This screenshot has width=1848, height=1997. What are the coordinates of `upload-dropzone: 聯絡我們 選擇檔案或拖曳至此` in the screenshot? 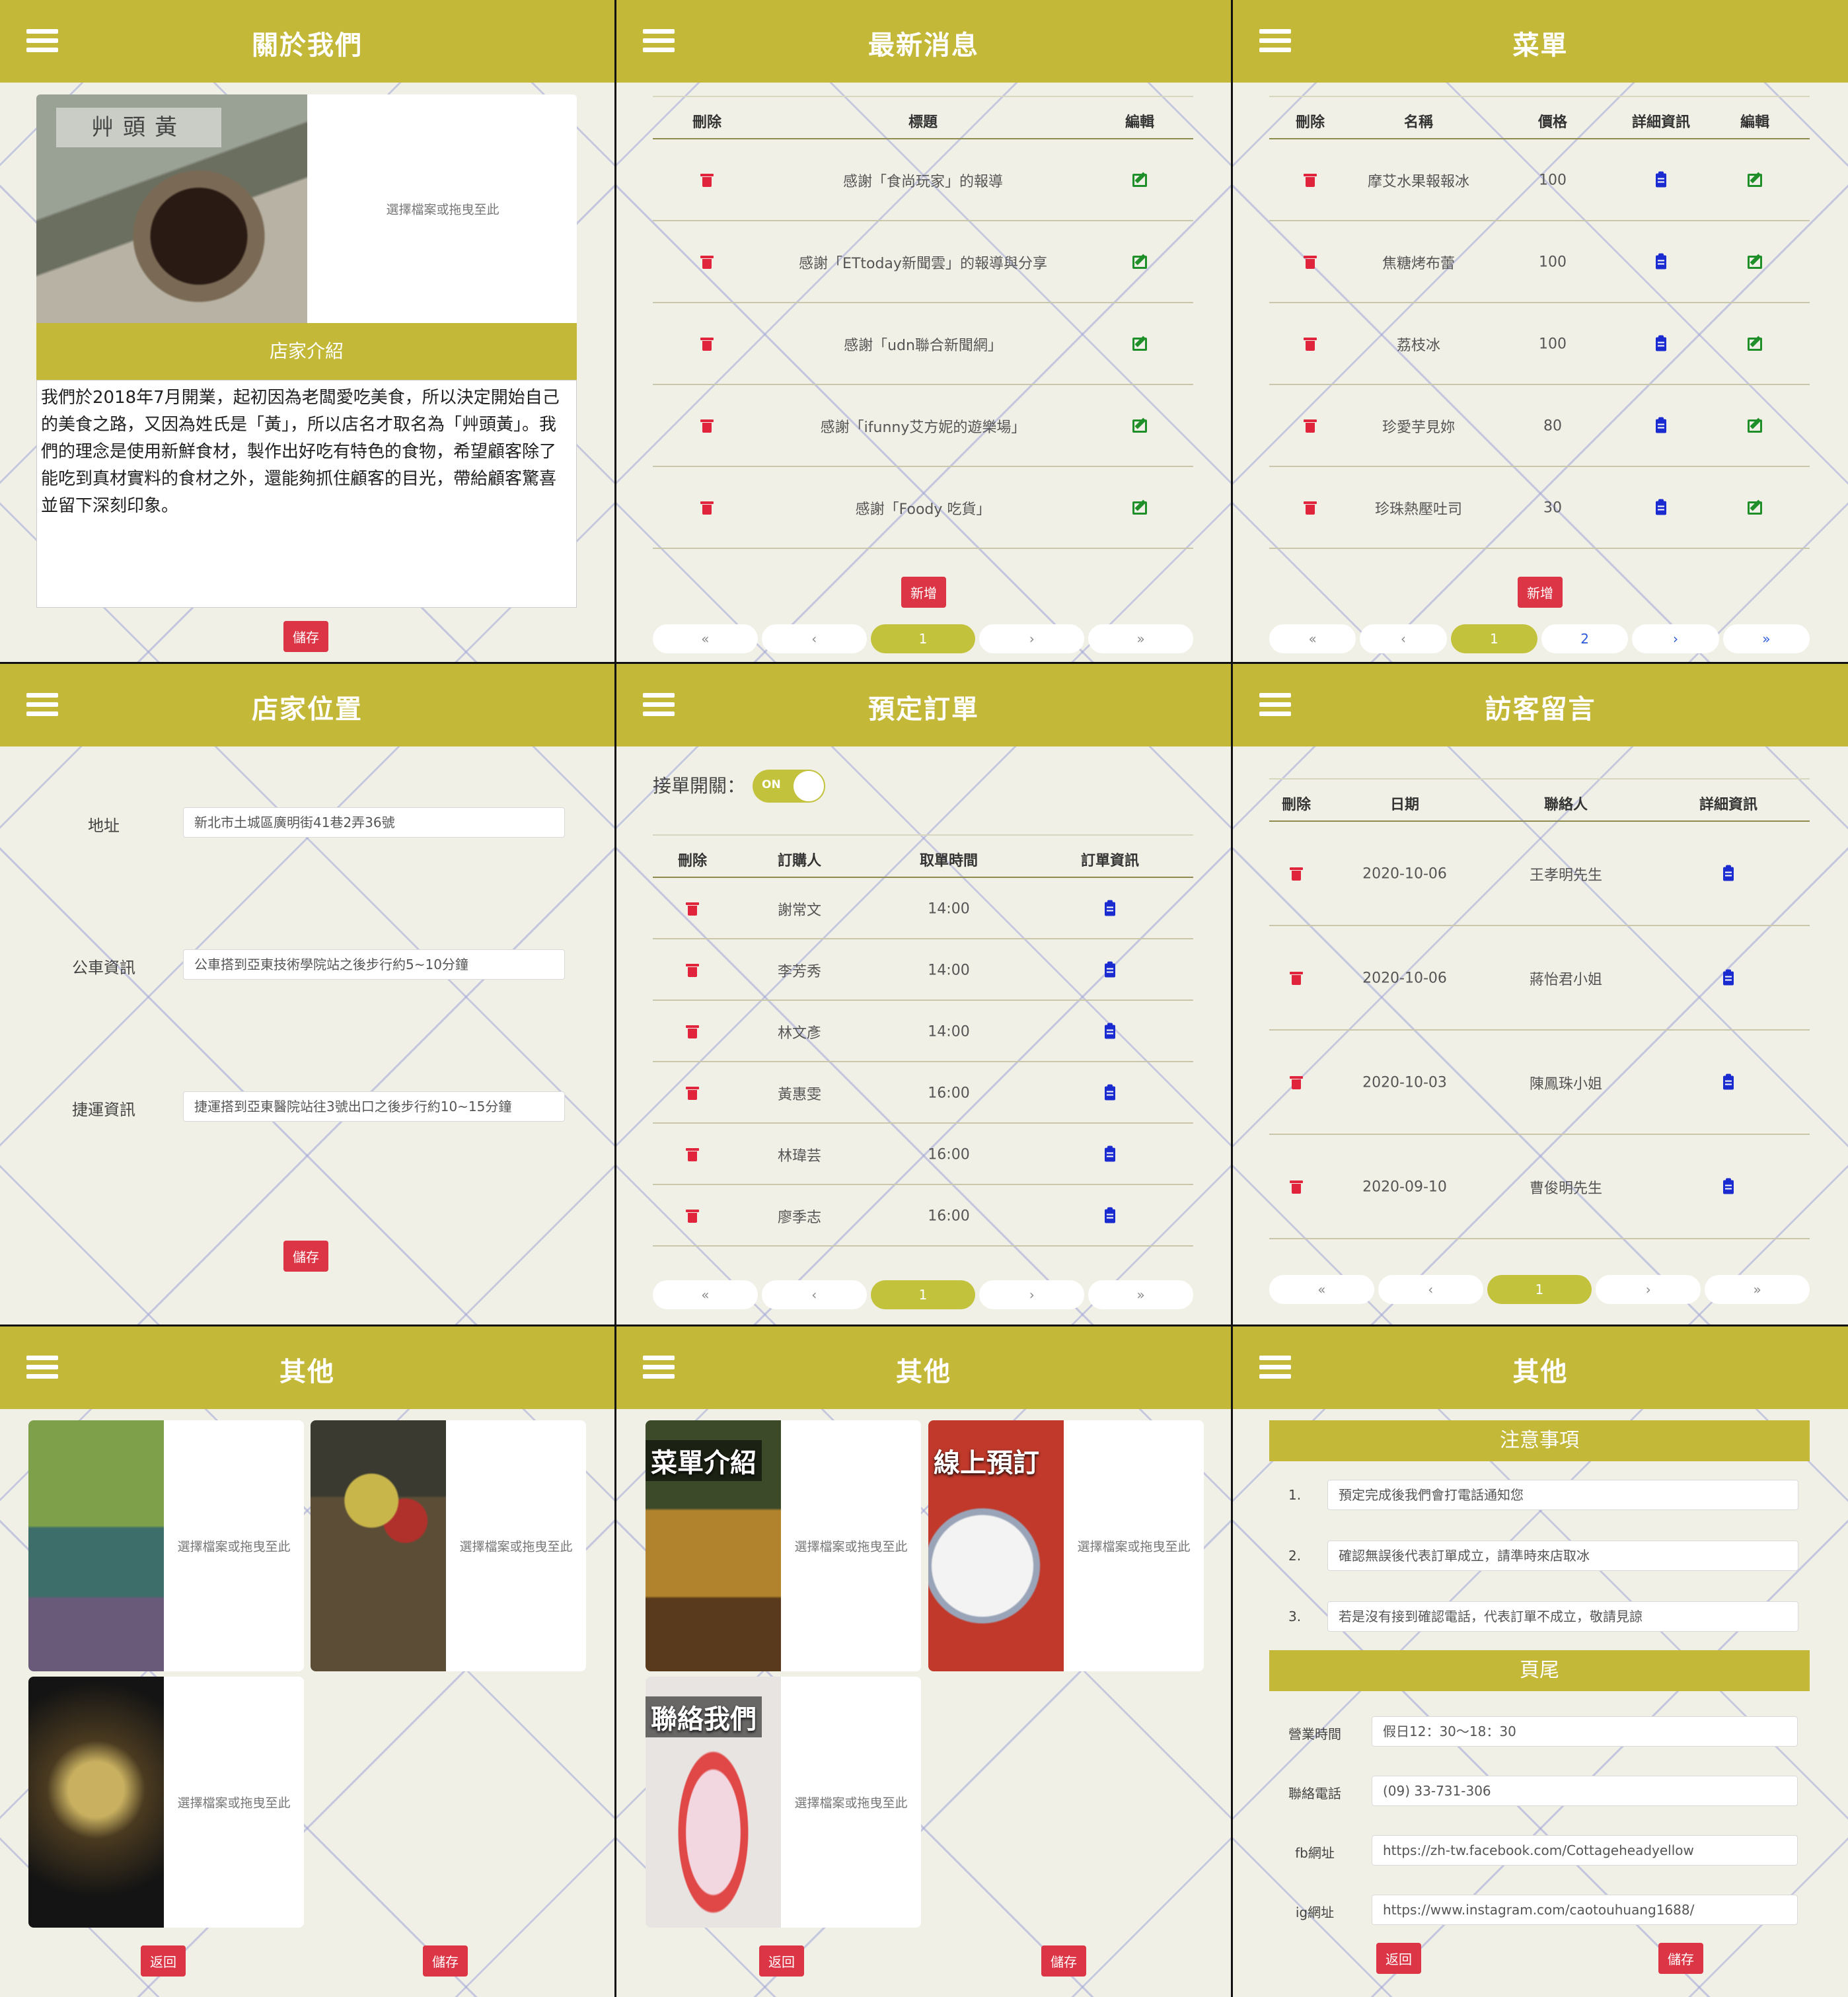 It's located at (784, 1802).